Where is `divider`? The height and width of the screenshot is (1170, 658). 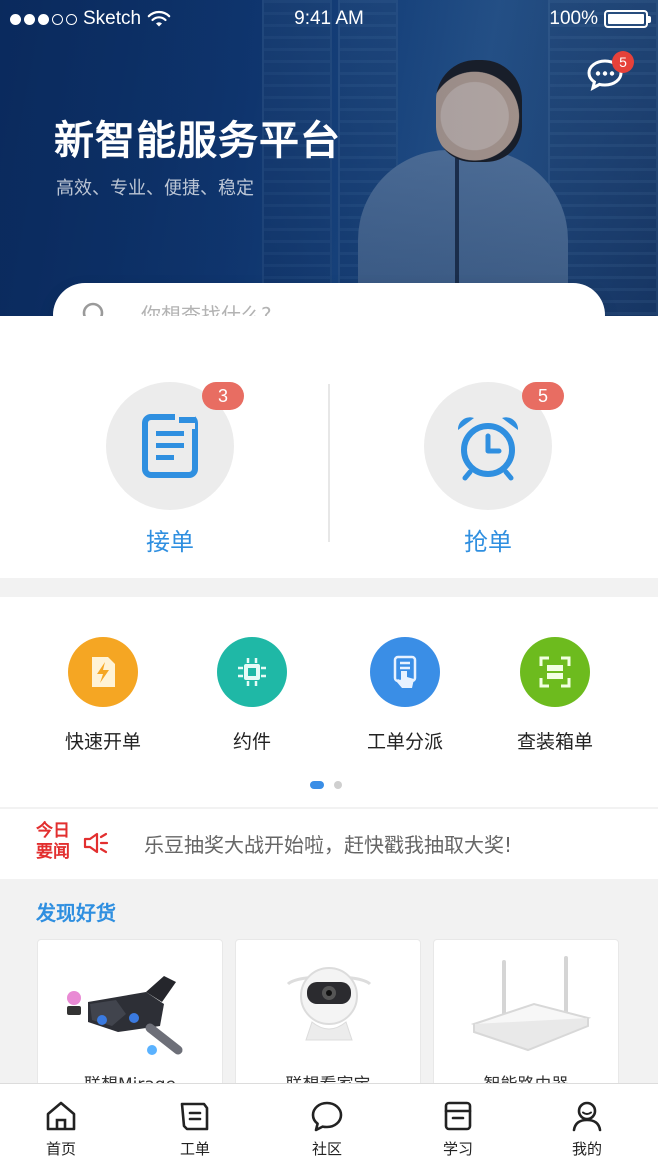
divider is located at coordinates (329, 463).